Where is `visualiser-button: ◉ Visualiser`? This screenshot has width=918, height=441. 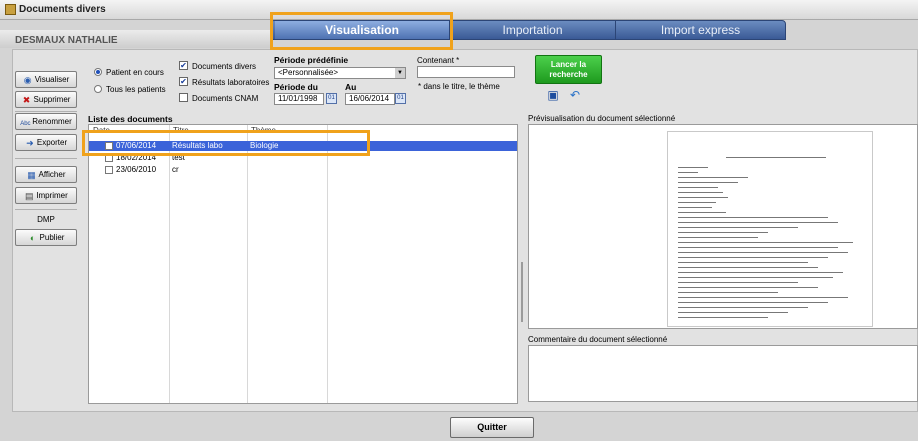 visualiser-button: ◉ Visualiser is located at coordinates (46, 79).